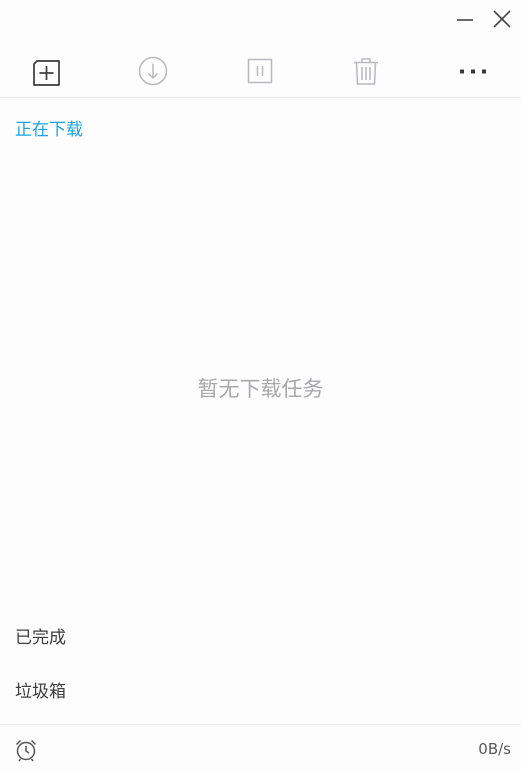 The height and width of the screenshot is (770, 521). I want to click on trash-icon, so click(366, 71).